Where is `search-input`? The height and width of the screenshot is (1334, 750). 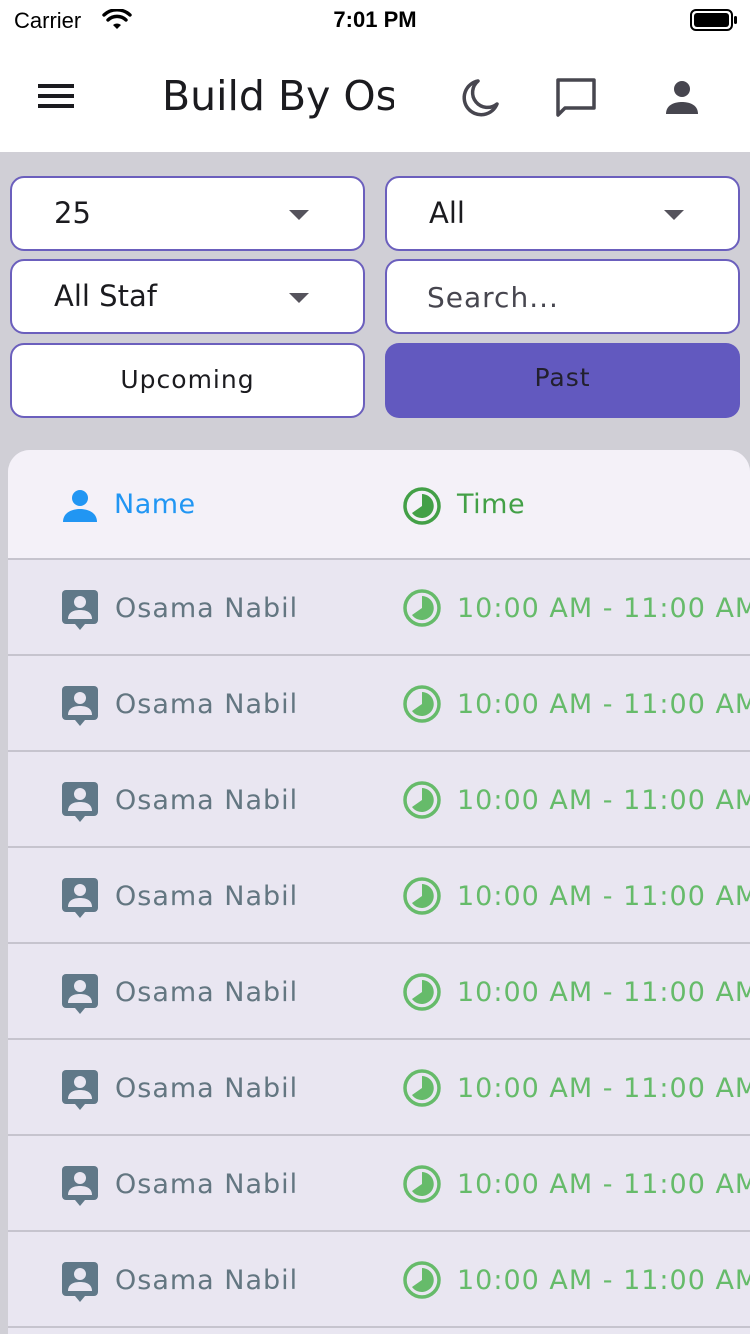
search-input is located at coordinates (577, 297).